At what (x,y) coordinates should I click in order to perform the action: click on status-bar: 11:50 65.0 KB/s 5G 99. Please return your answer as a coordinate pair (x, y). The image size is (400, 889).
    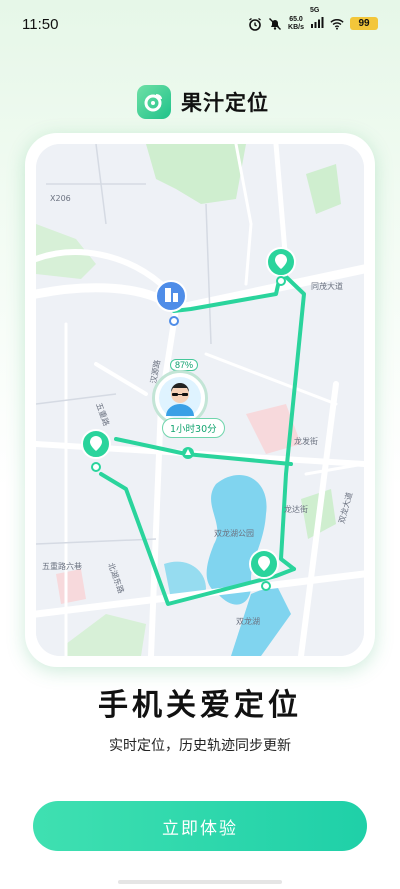
    Looking at the image, I should click on (200, 25).